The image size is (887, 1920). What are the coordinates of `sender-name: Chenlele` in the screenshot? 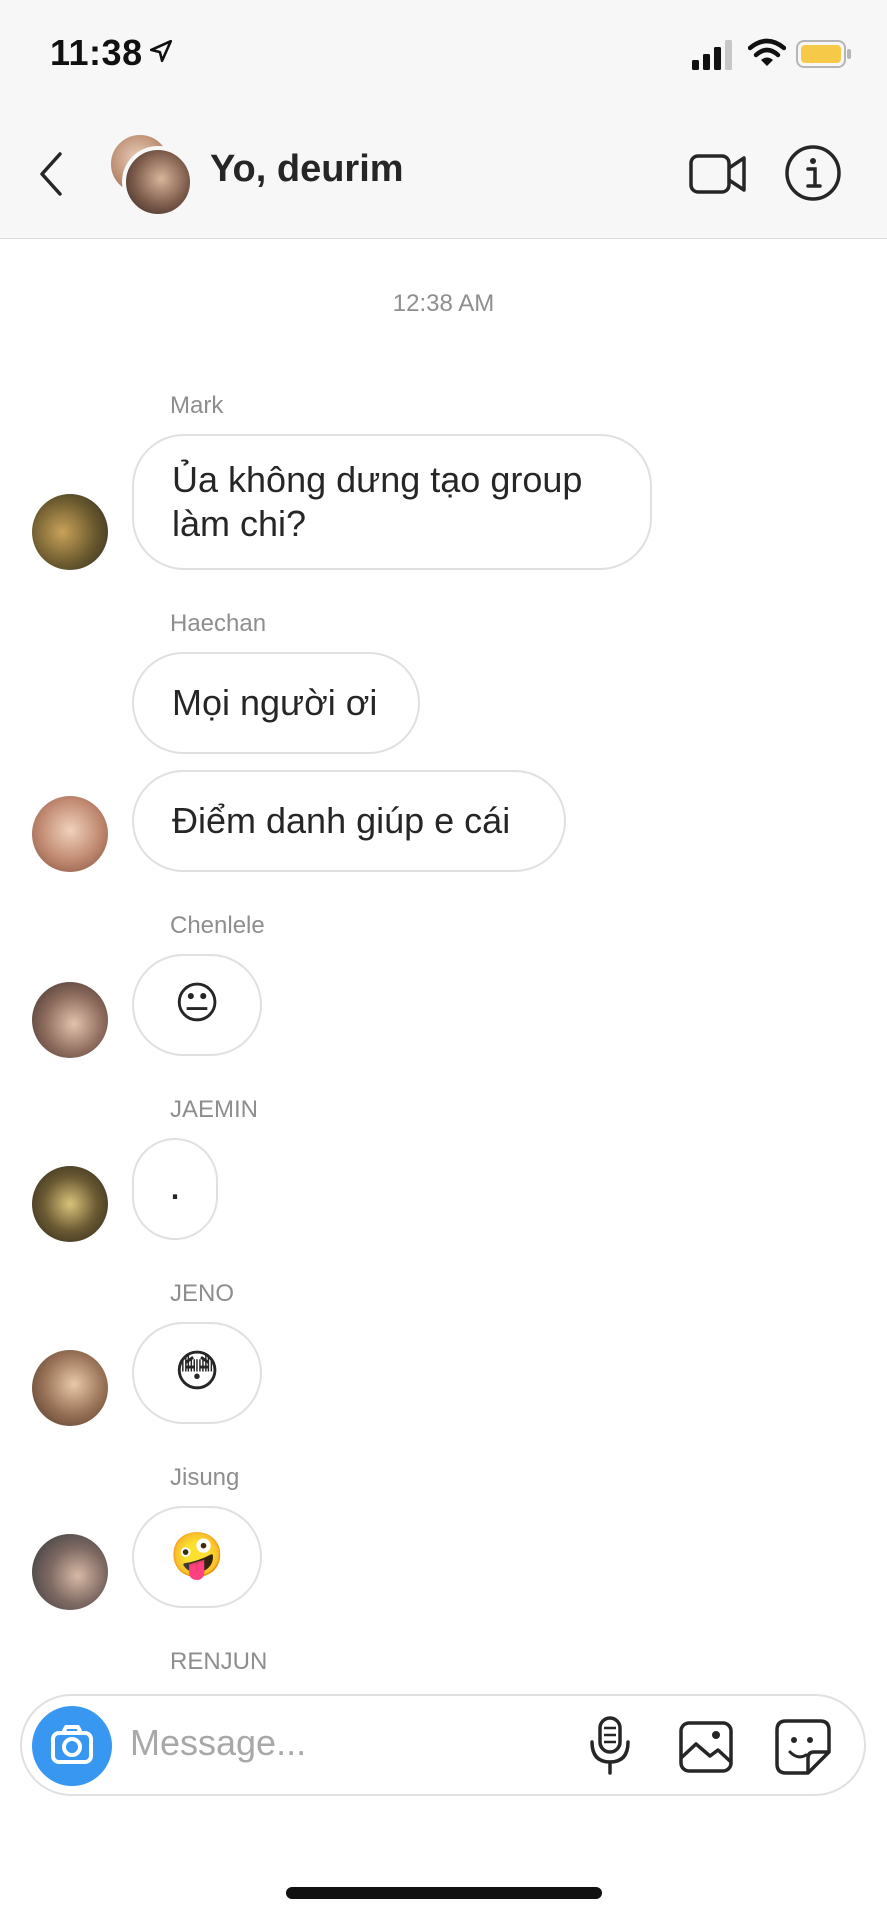 It's located at (217, 925).